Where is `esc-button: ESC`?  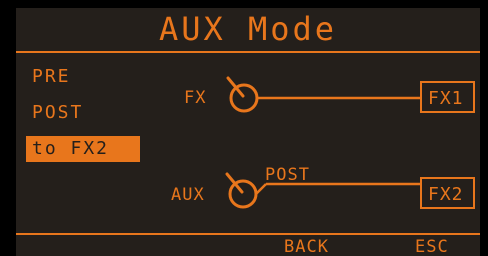 esc-button: ESC is located at coordinates (432, 246).